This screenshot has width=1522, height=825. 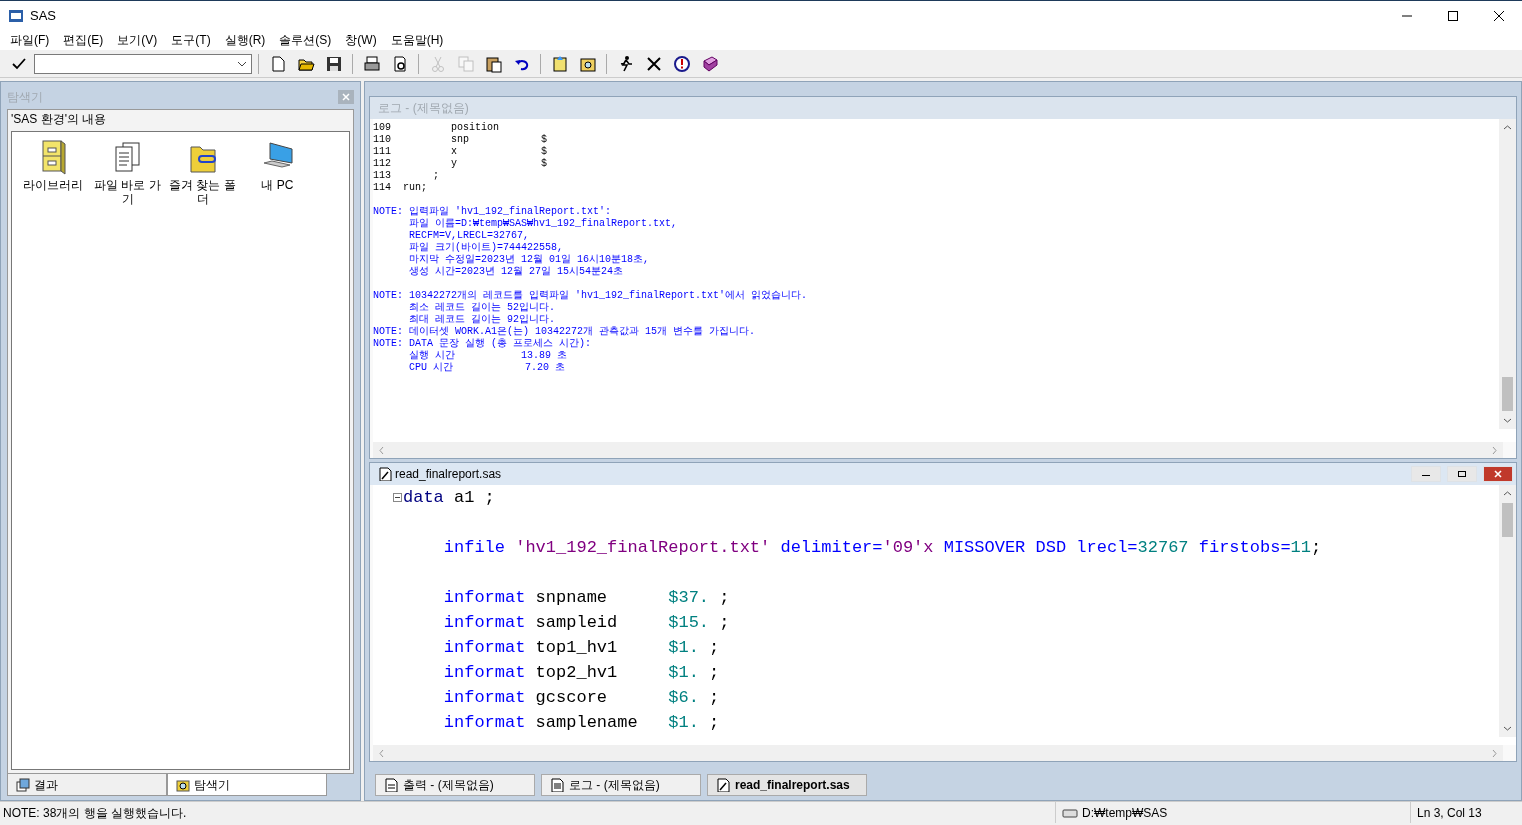 I want to click on code-line: informat top2_hv1 $1. ;, so click(x=581, y=673).